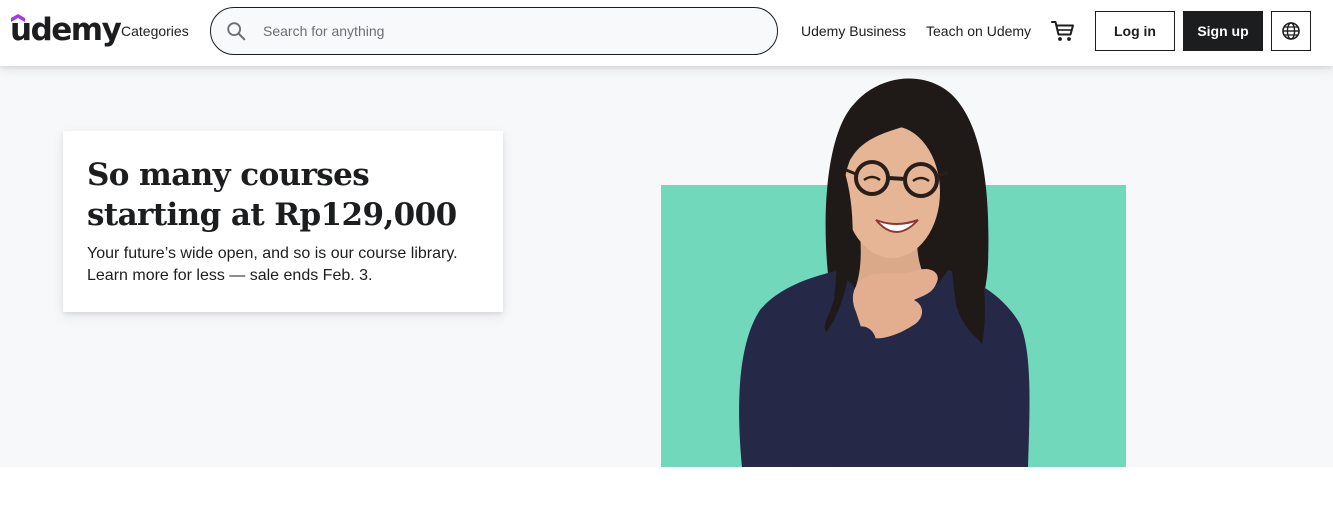 The height and width of the screenshot is (510, 1333). I want to click on search-bar, so click(494, 31).